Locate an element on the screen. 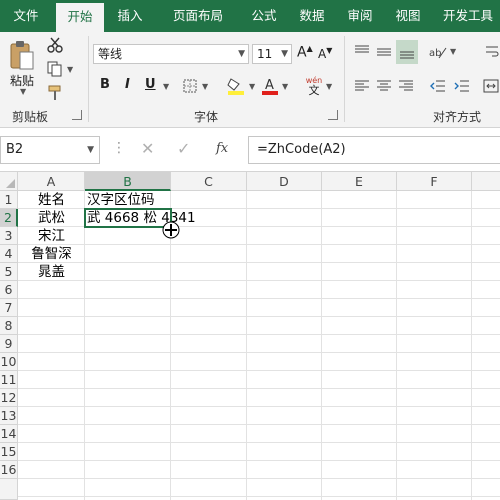  cell-a5: 晁盖 is located at coordinates (51, 272).